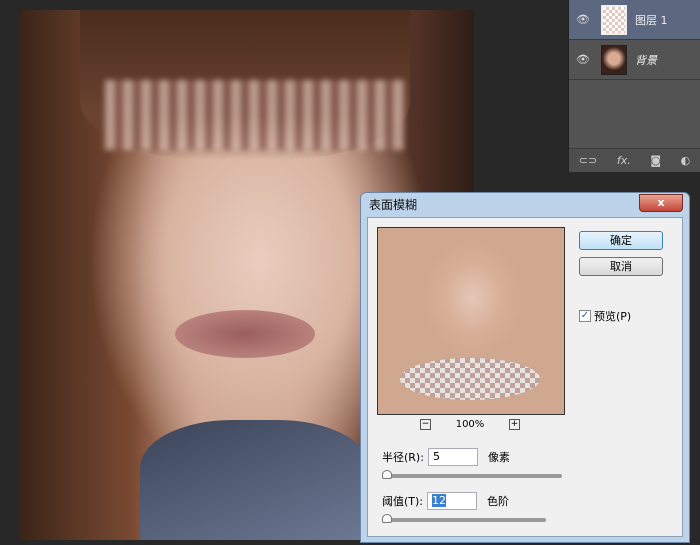  What do you see at coordinates (634, 20) in the screenshot?
I see `layer-row-layer1: 👁 图层 1` at bounding box center [634, 20].